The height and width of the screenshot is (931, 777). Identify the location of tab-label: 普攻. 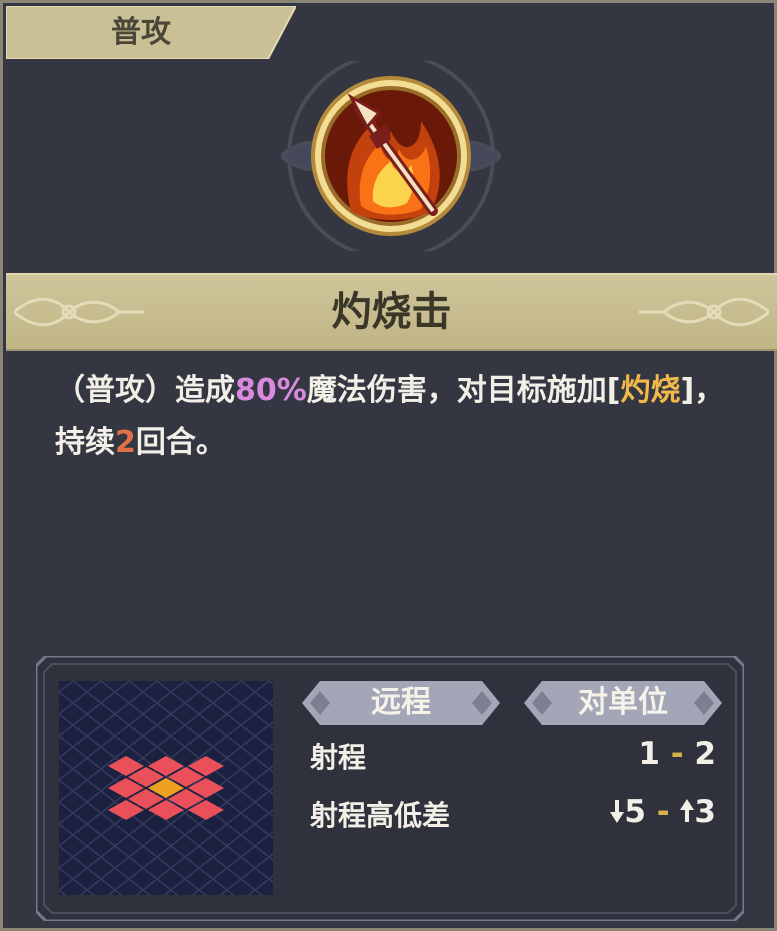
(141, 32).